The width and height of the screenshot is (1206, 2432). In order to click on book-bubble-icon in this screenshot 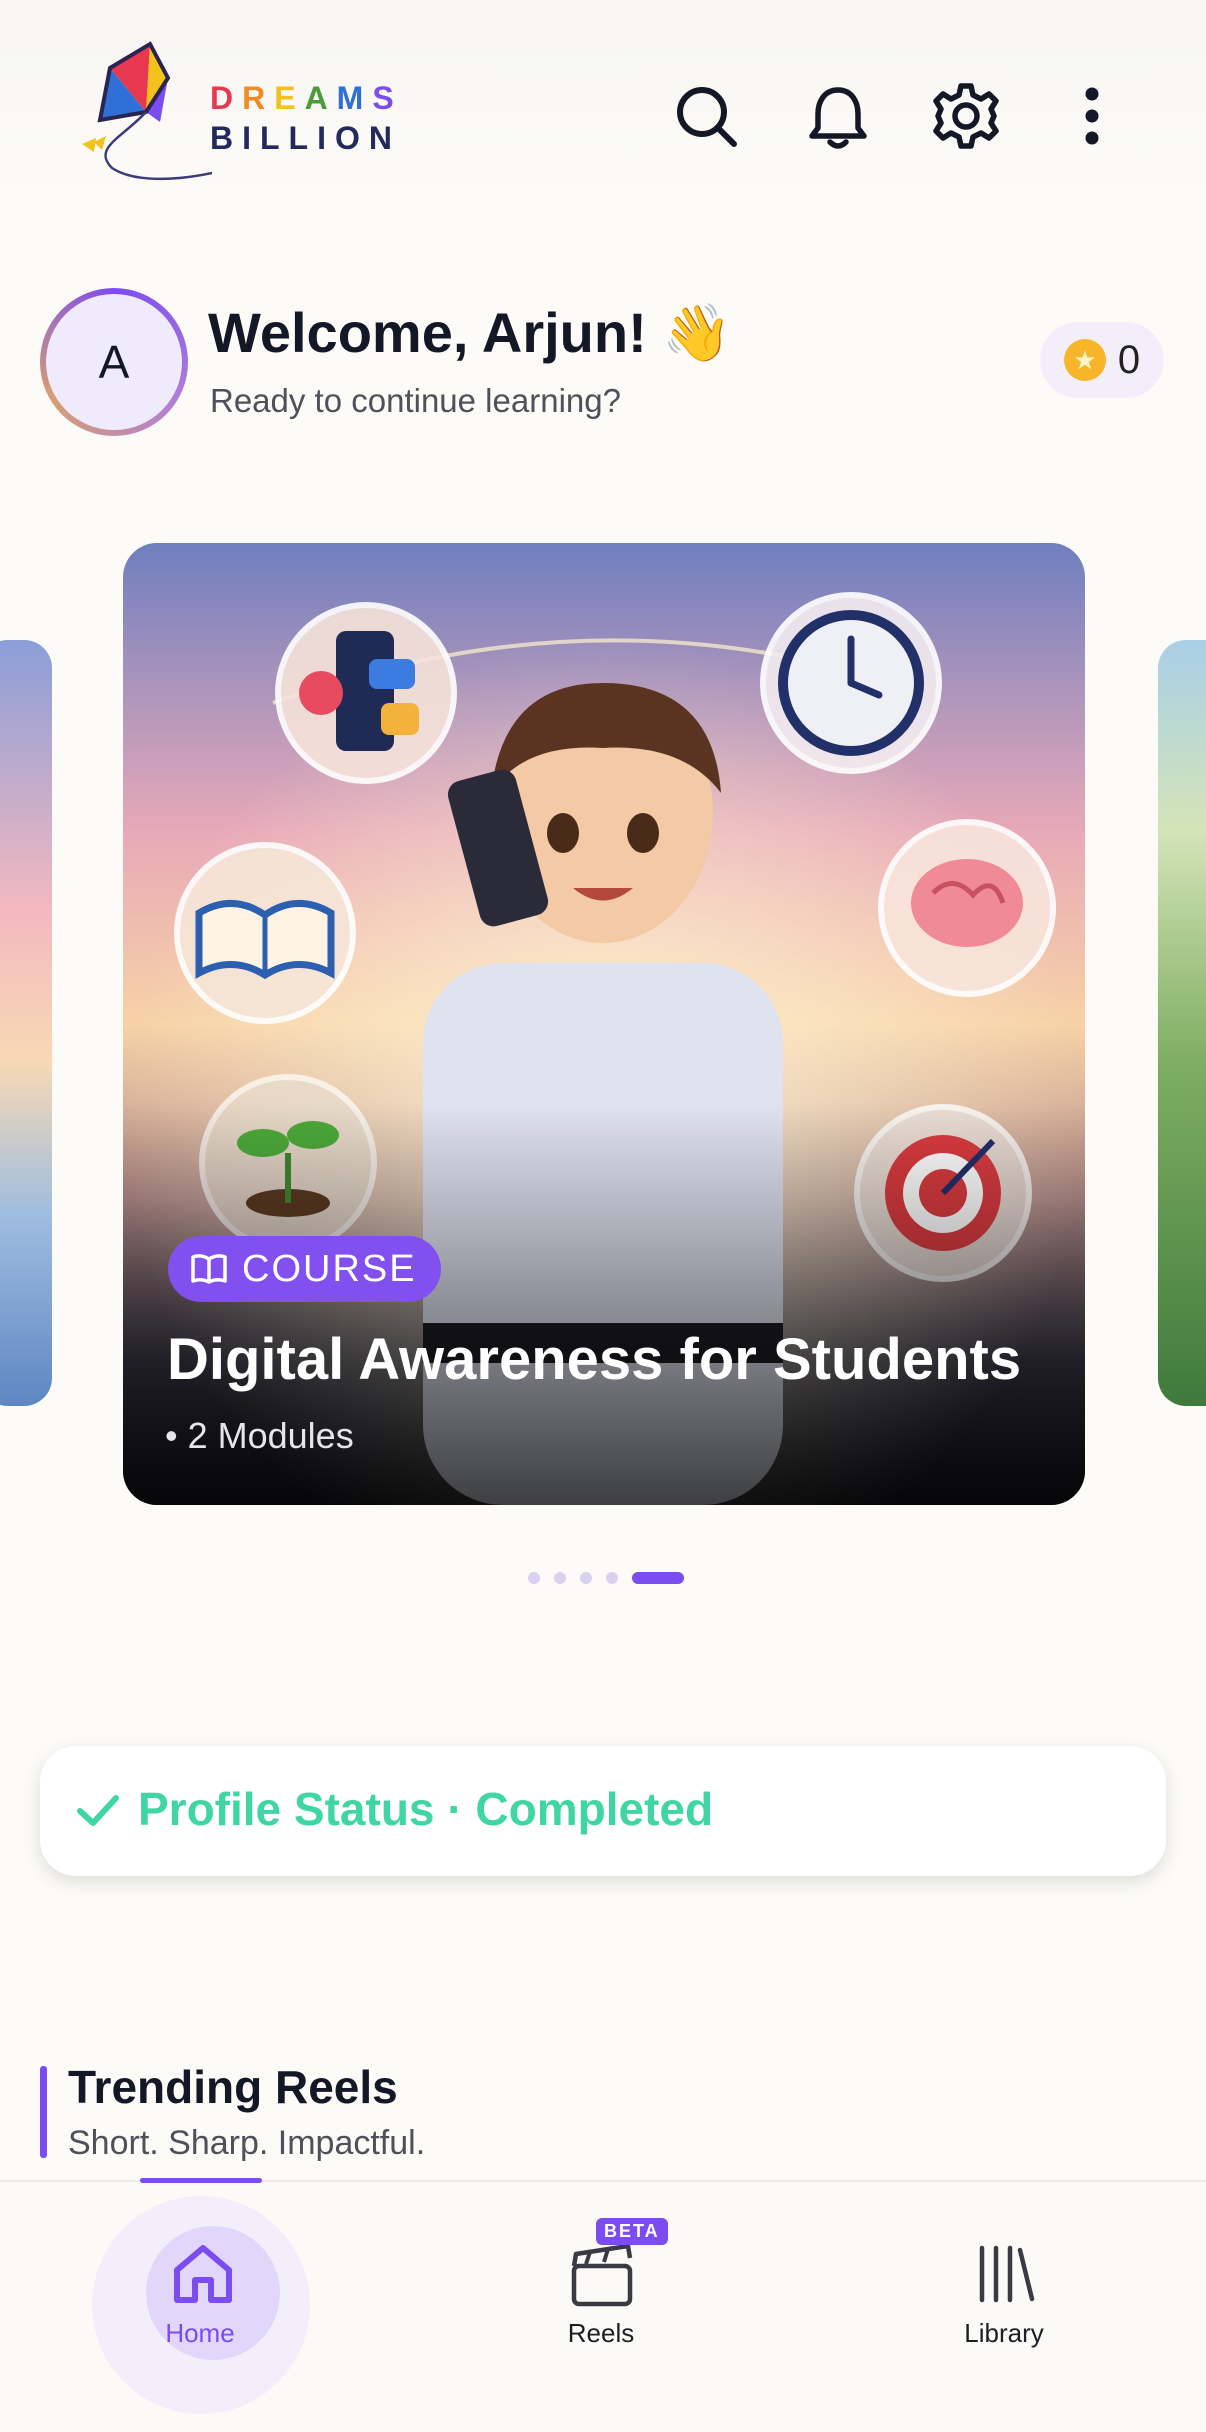, I will do `click(265, 933)`.